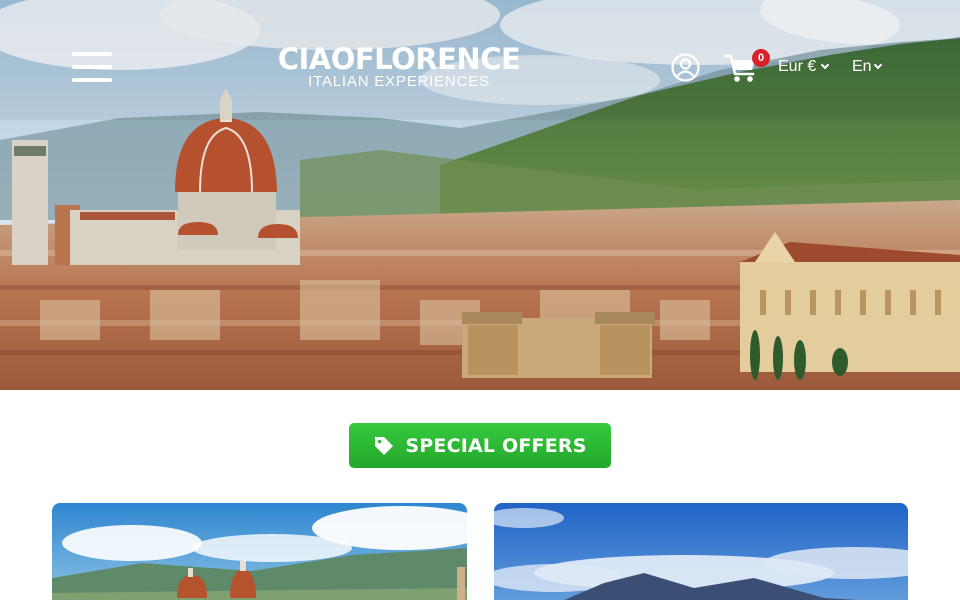 This screenshot has height=600, width=960. I want to click on site-logo: CIAOFLORENCE ITALIAN EXPERIENCES, so click(399, 67).